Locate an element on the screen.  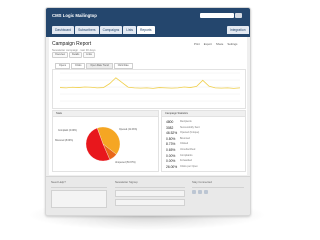
stat-value: 4800 is located at coordinates (170, 122).